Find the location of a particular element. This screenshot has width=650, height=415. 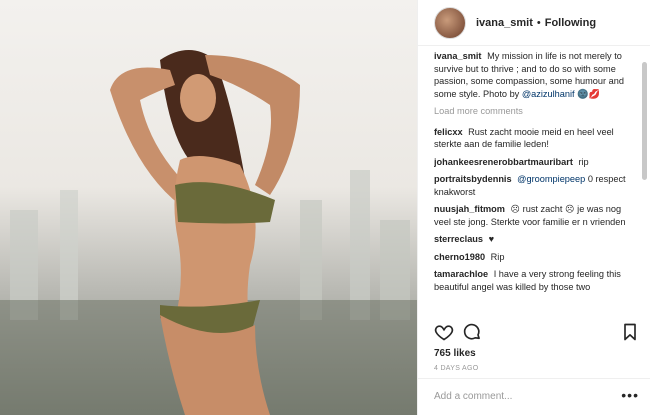

add-comment-input: Add a comment... ••• is located at coordinates (534, 396).